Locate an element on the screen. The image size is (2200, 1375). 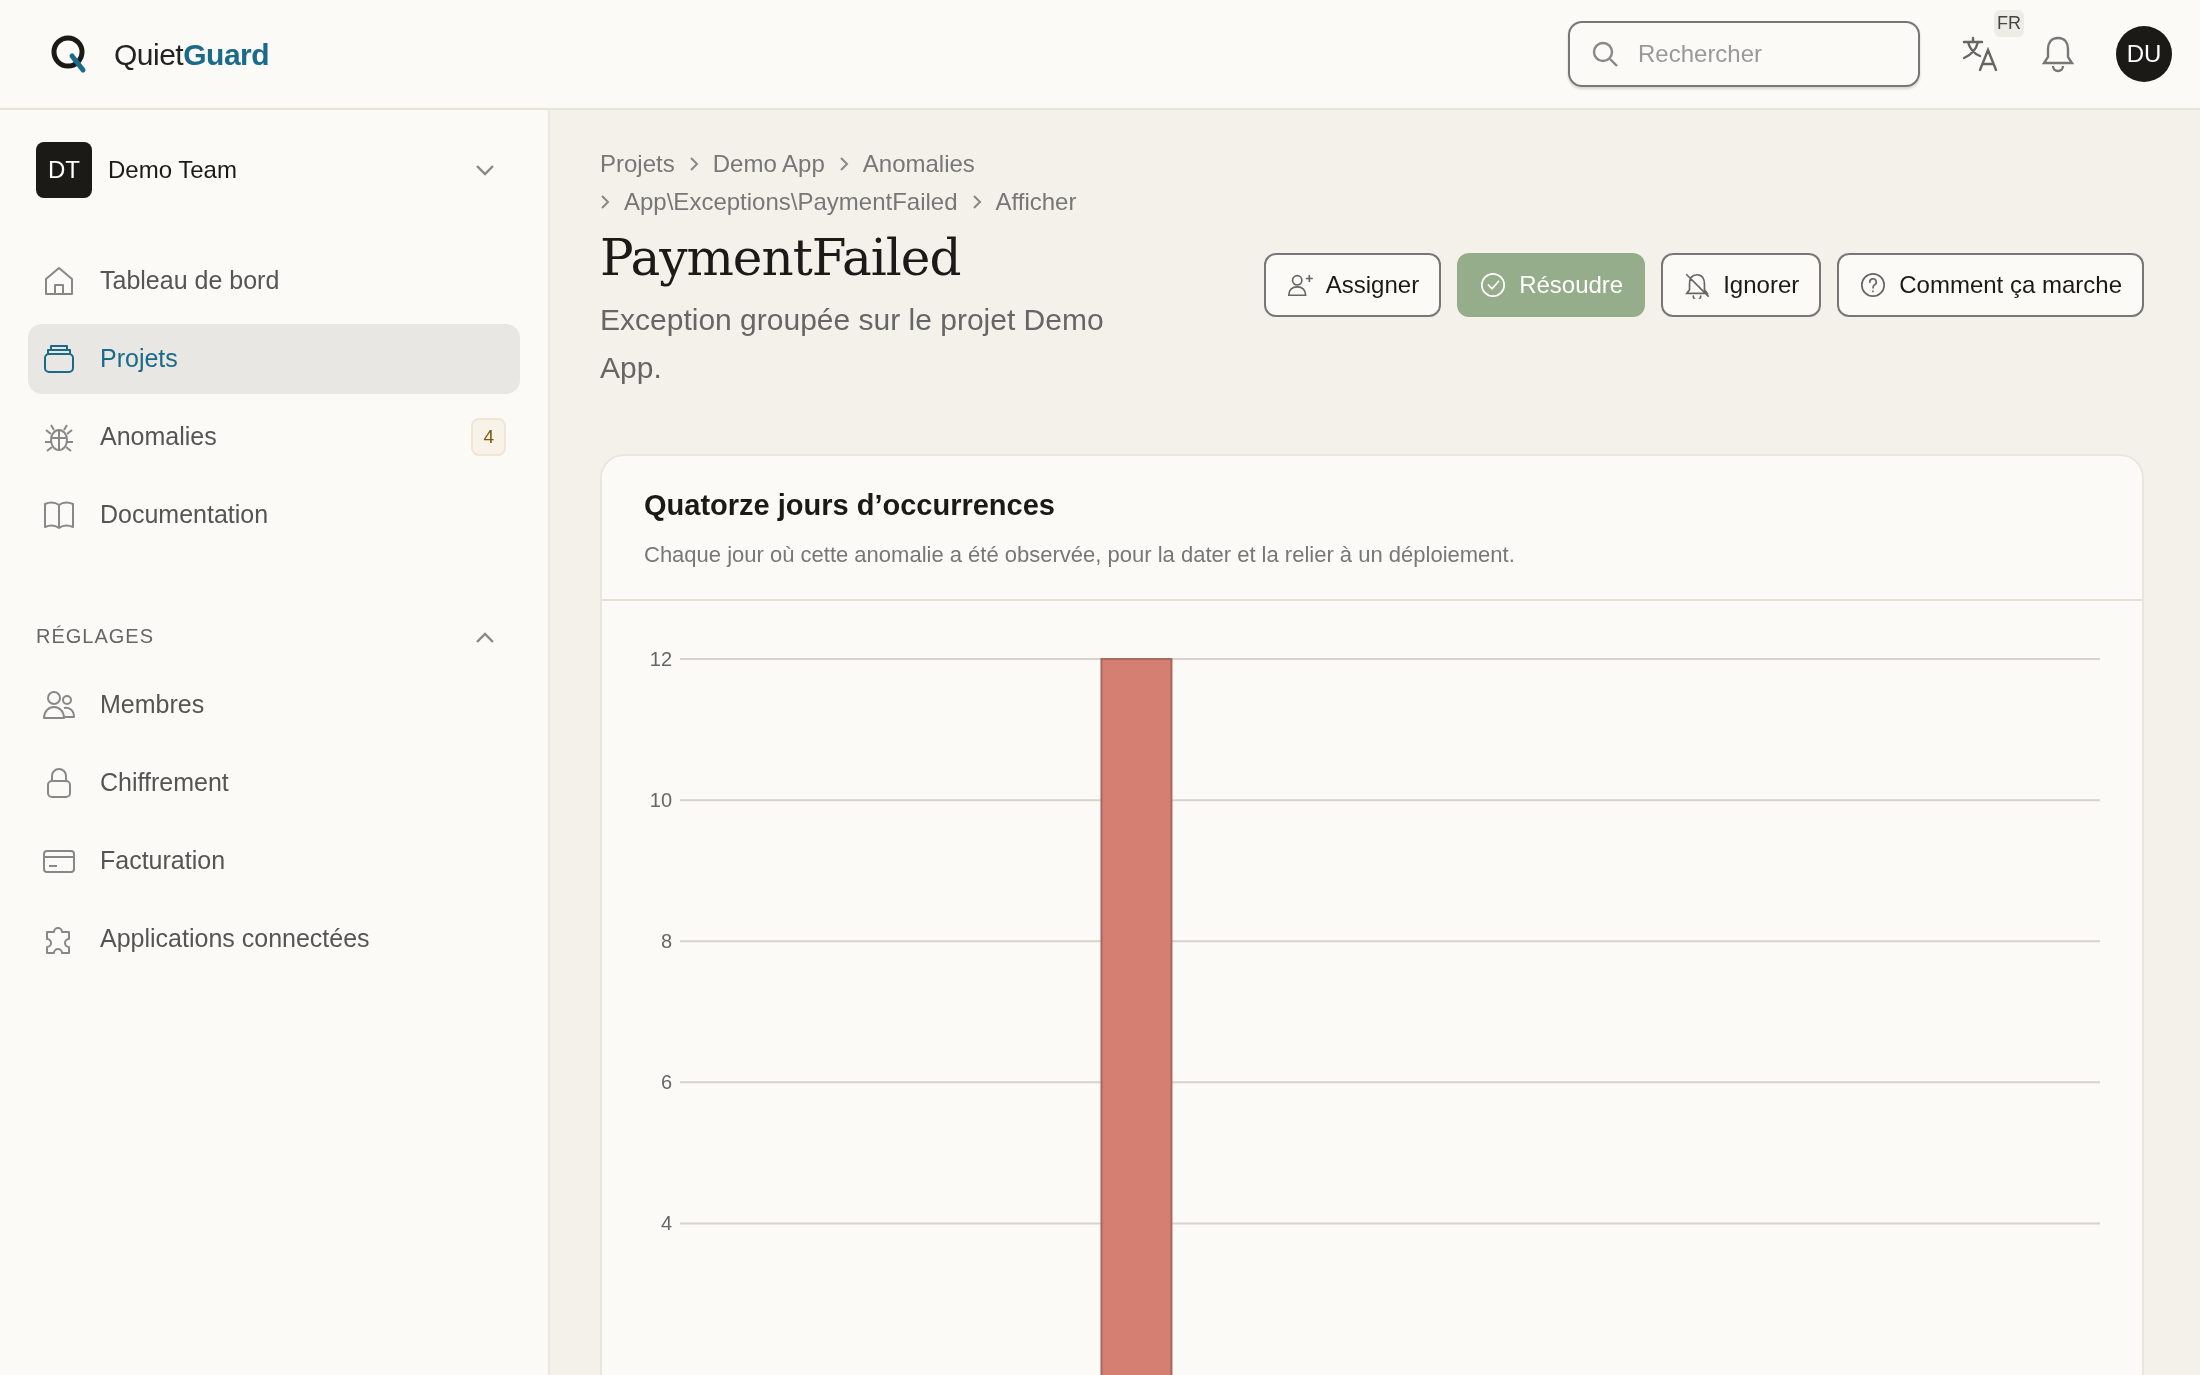
nav-item: Documentation is located at coordinates (274, 515).